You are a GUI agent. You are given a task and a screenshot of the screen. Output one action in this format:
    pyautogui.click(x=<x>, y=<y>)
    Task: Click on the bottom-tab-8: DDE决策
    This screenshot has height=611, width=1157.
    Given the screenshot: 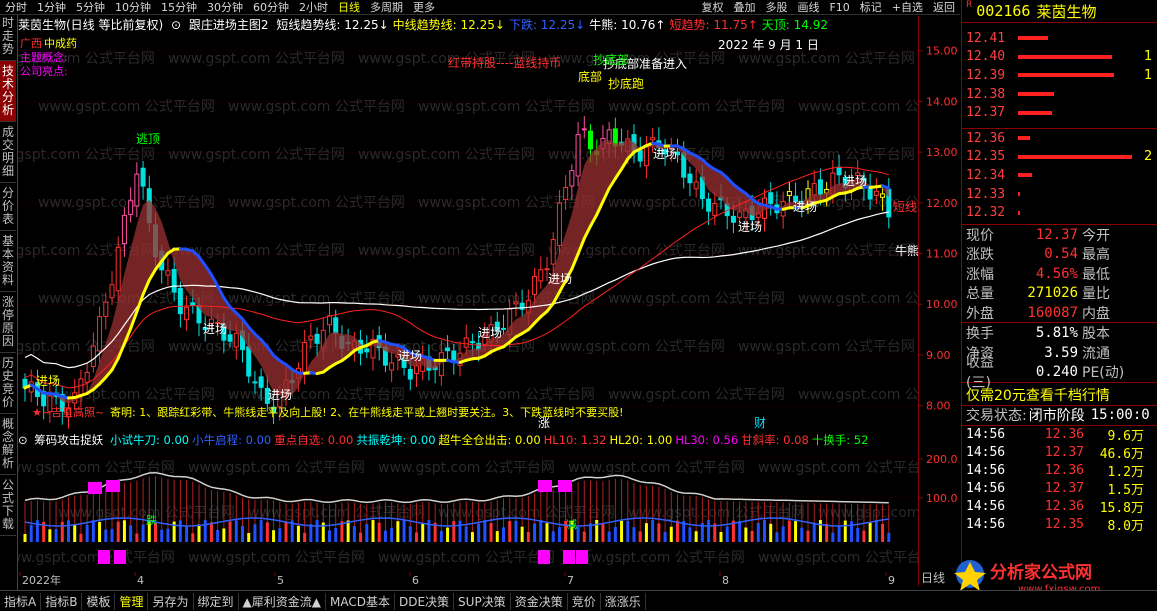 What is the action you would take?
    pyautogui.click(x=424, y=601)
    